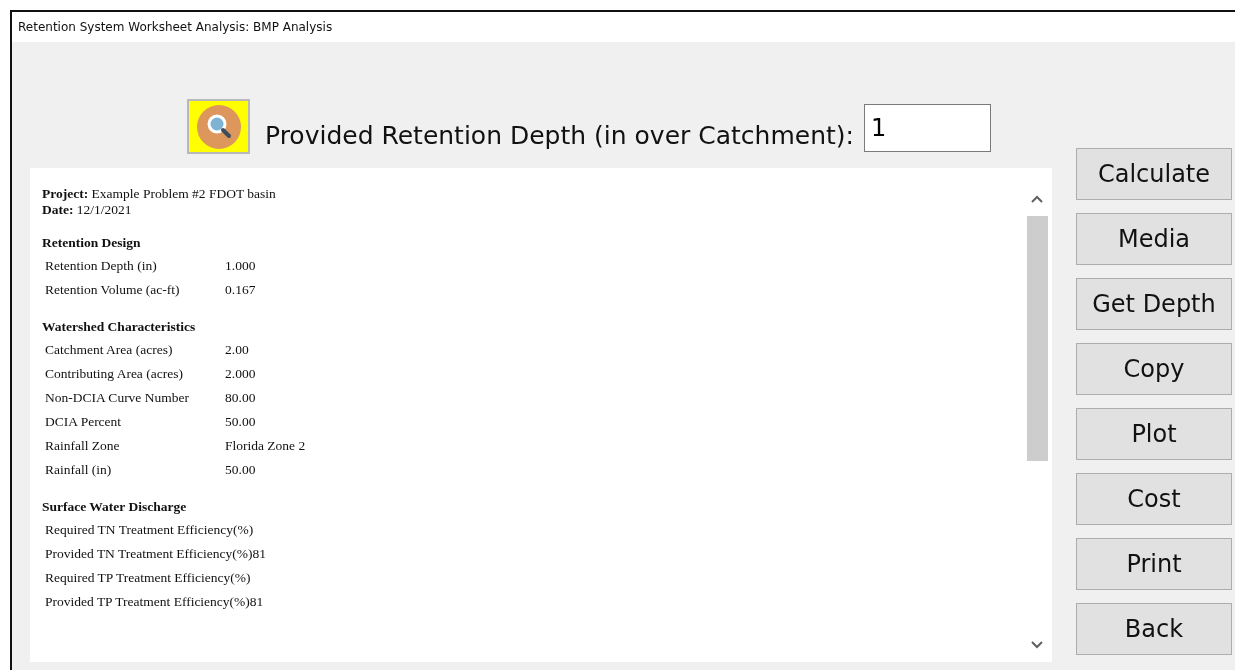  What do you see at coordinates (147, 602) in the screenshot?
I see `row-label: Provided TP Treatment Efficiency(%)` at bounding box center [147, 602].